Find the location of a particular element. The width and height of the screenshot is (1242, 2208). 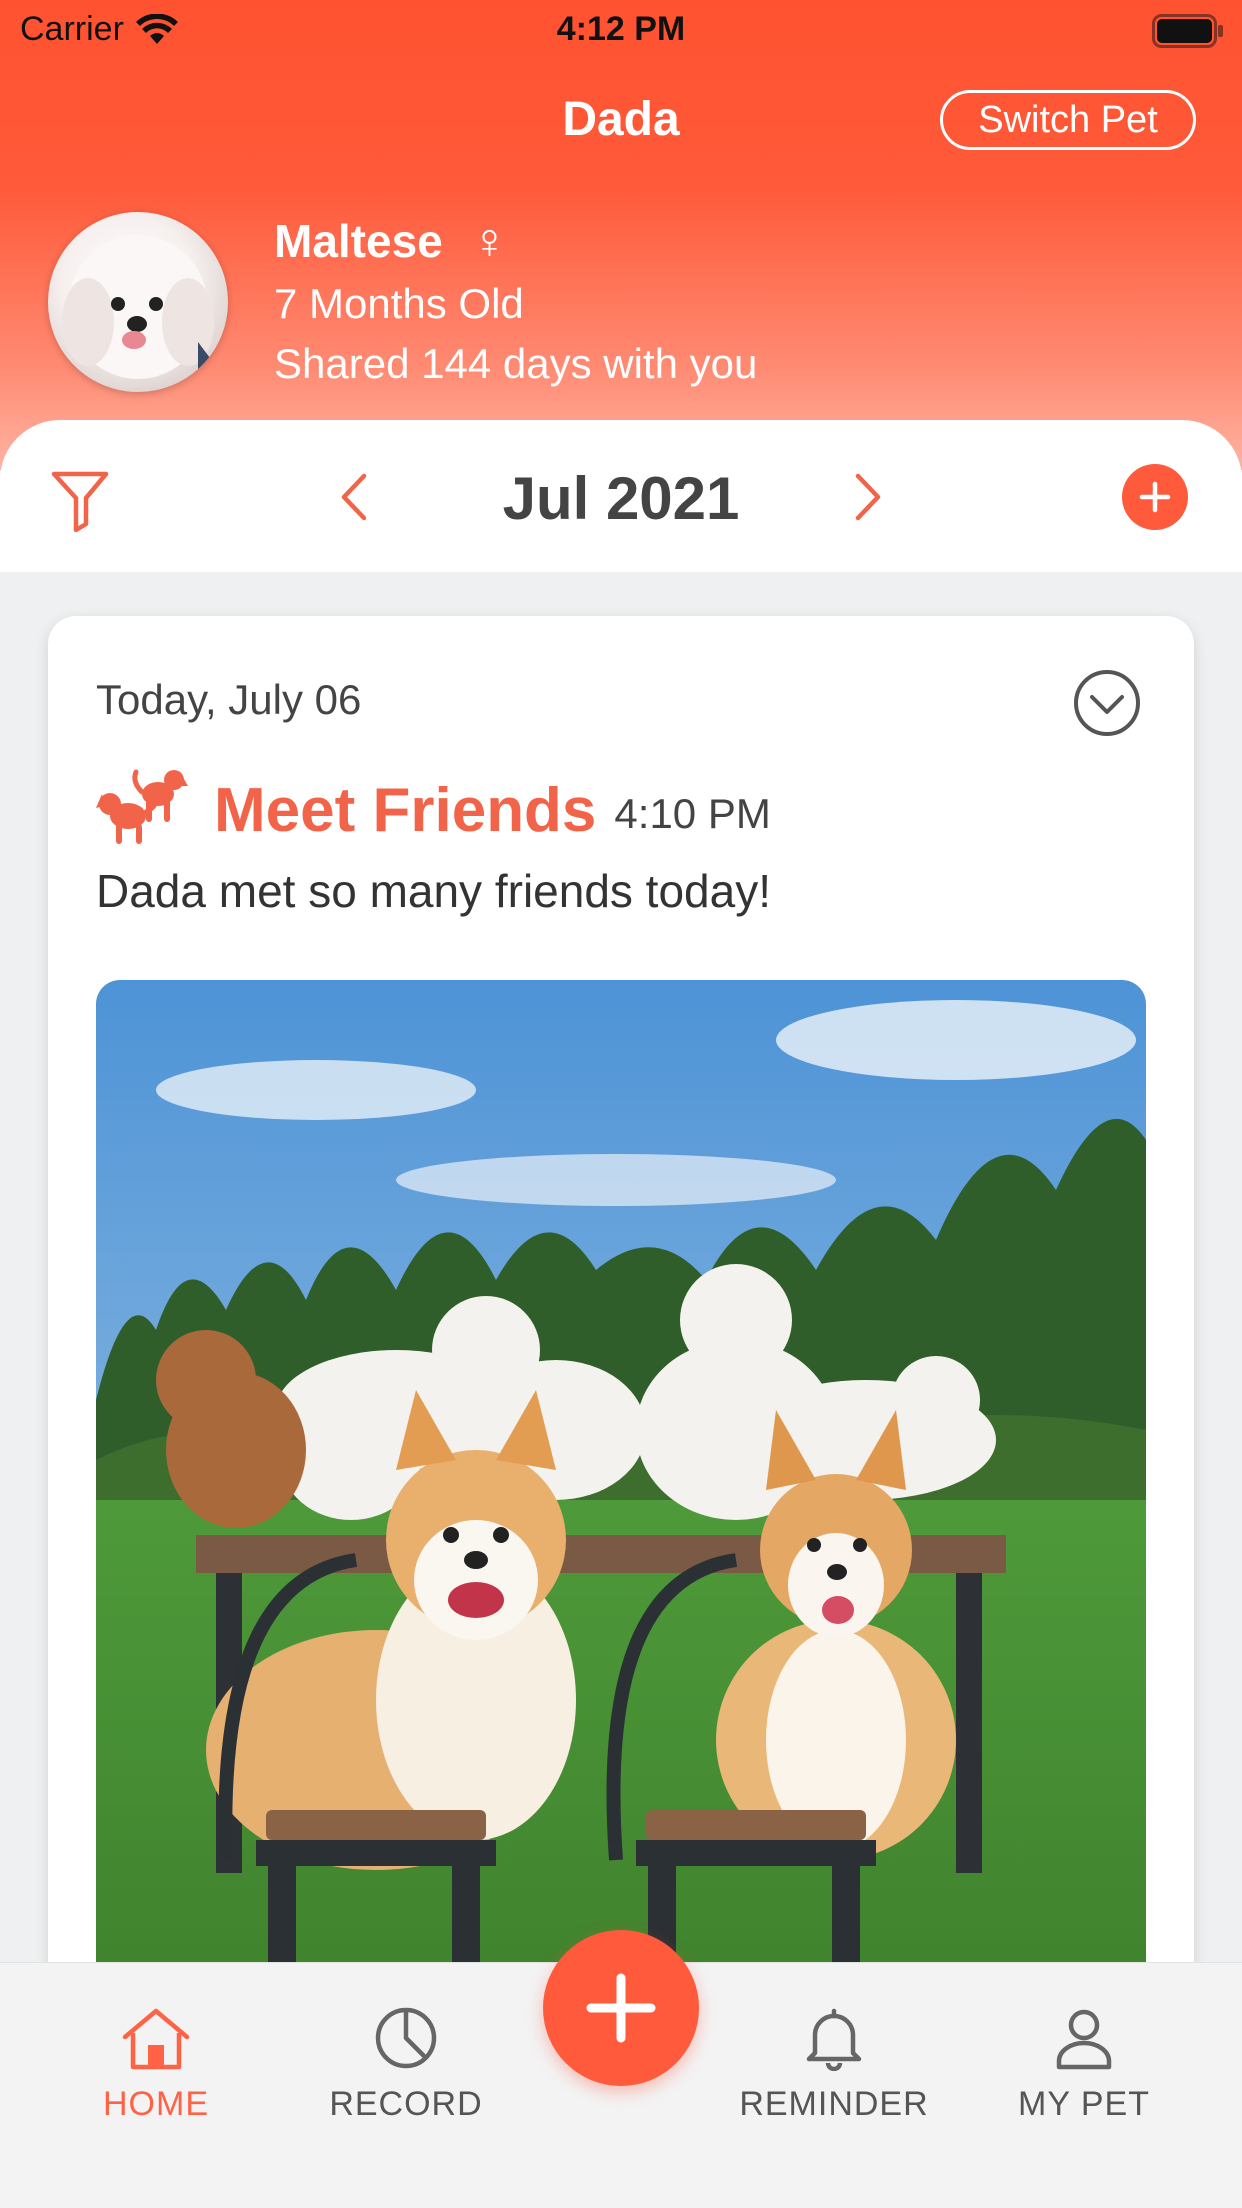

female-icon: ♀ is located at coordinates (489, 241).